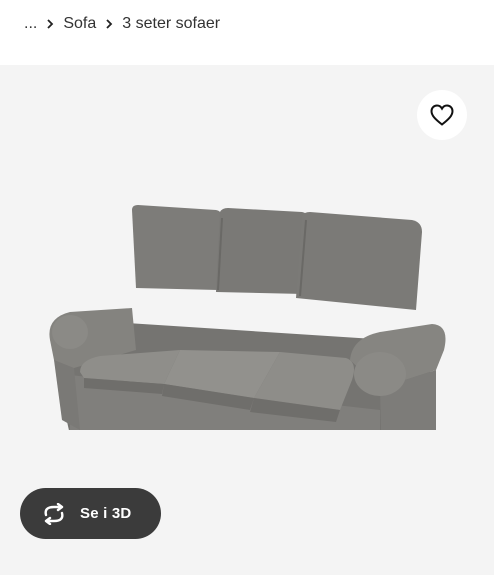  I want to click on view-in-3d-button: Se i 3D, so click(90, 513).